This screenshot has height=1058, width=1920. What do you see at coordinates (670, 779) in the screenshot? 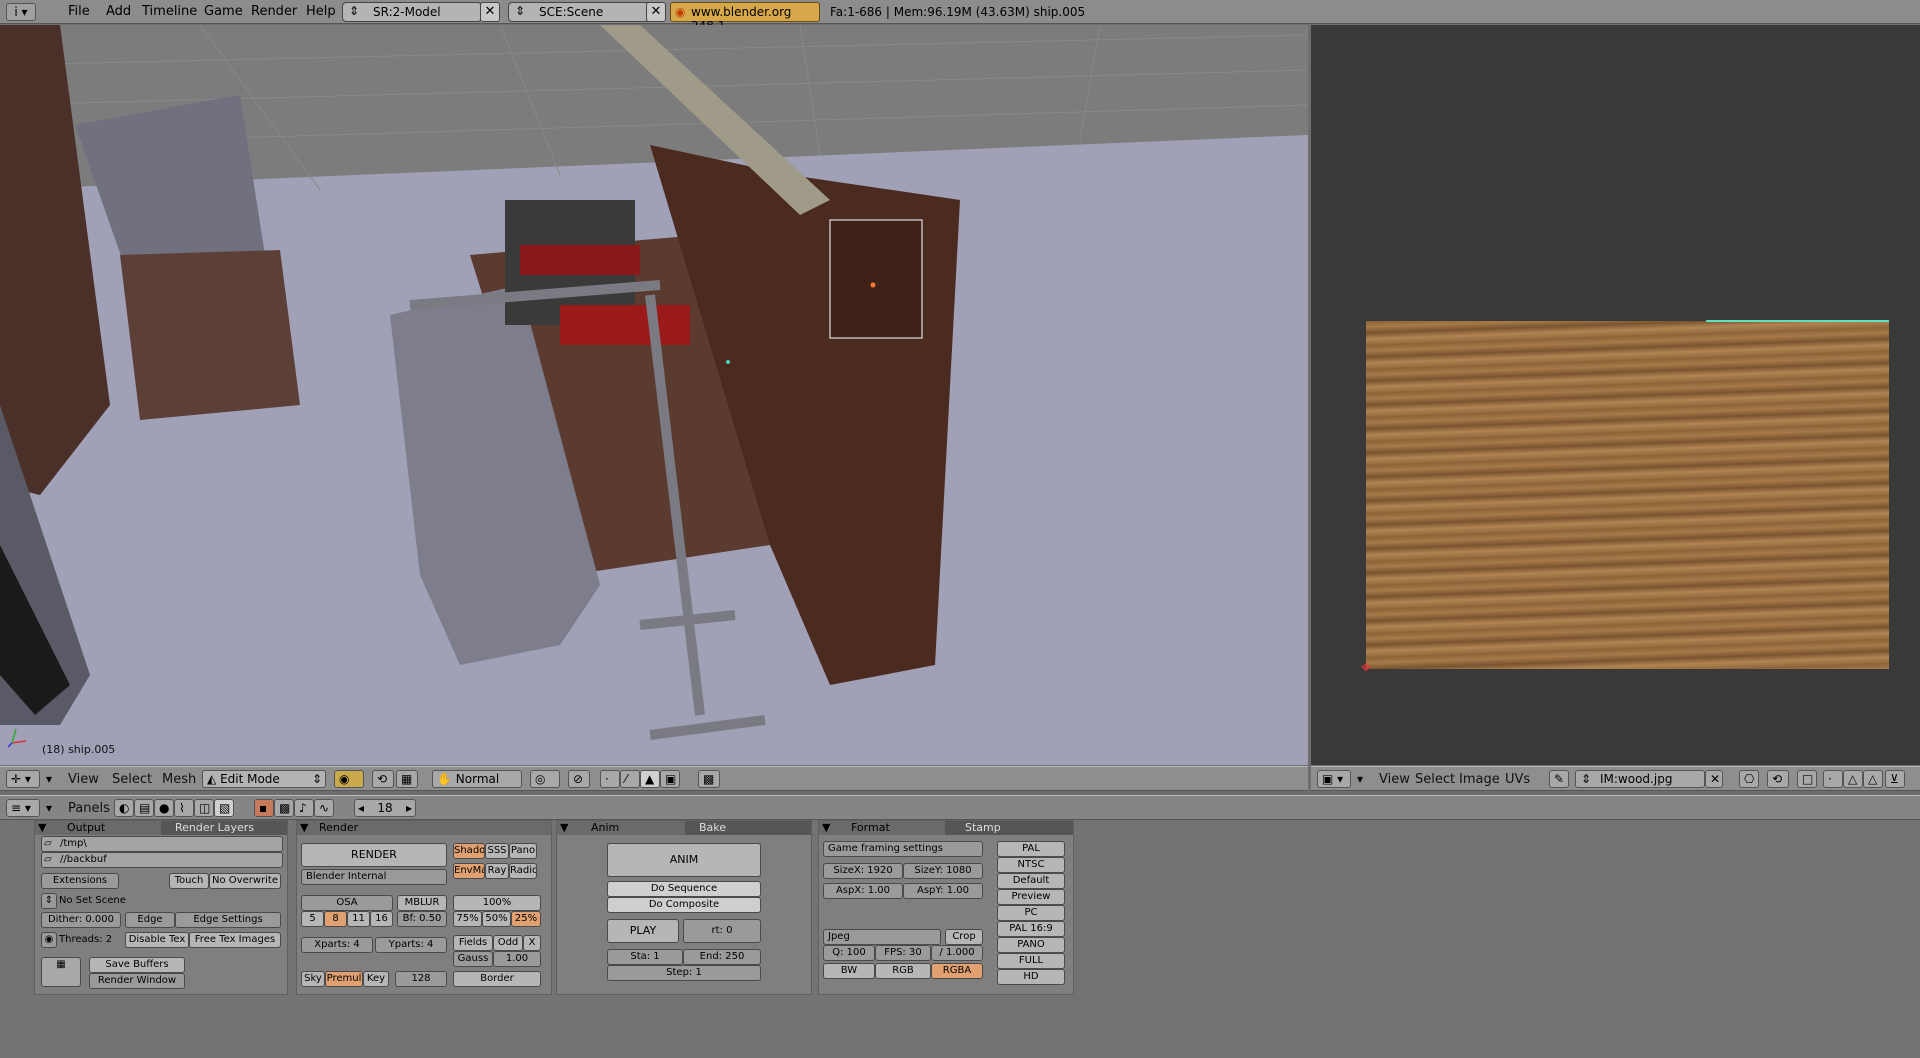
I see `occlude-button: ▣` at bounding box center [670, 779].